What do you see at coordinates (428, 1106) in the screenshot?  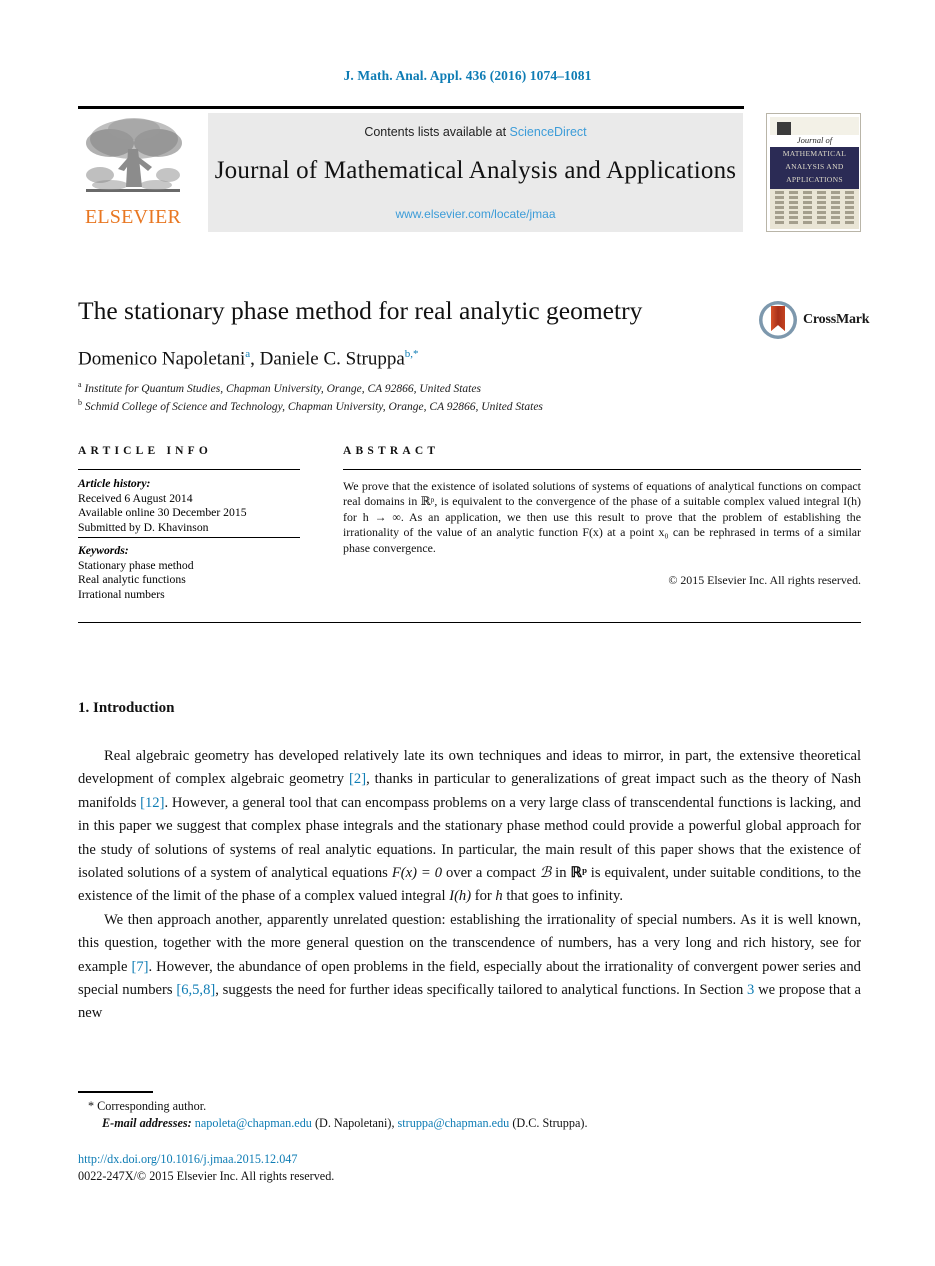 I see `corresponding-author-note: * Corresponding author.` at bounding box center [428, 1106].